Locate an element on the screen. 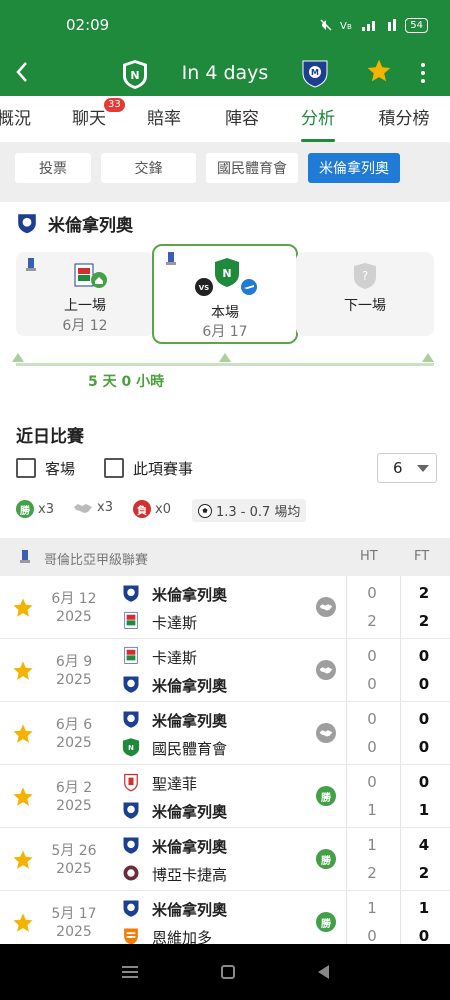 The height and width of the screenshot is (1000, 450). svg-text: M is located at coordinates (315, 72).